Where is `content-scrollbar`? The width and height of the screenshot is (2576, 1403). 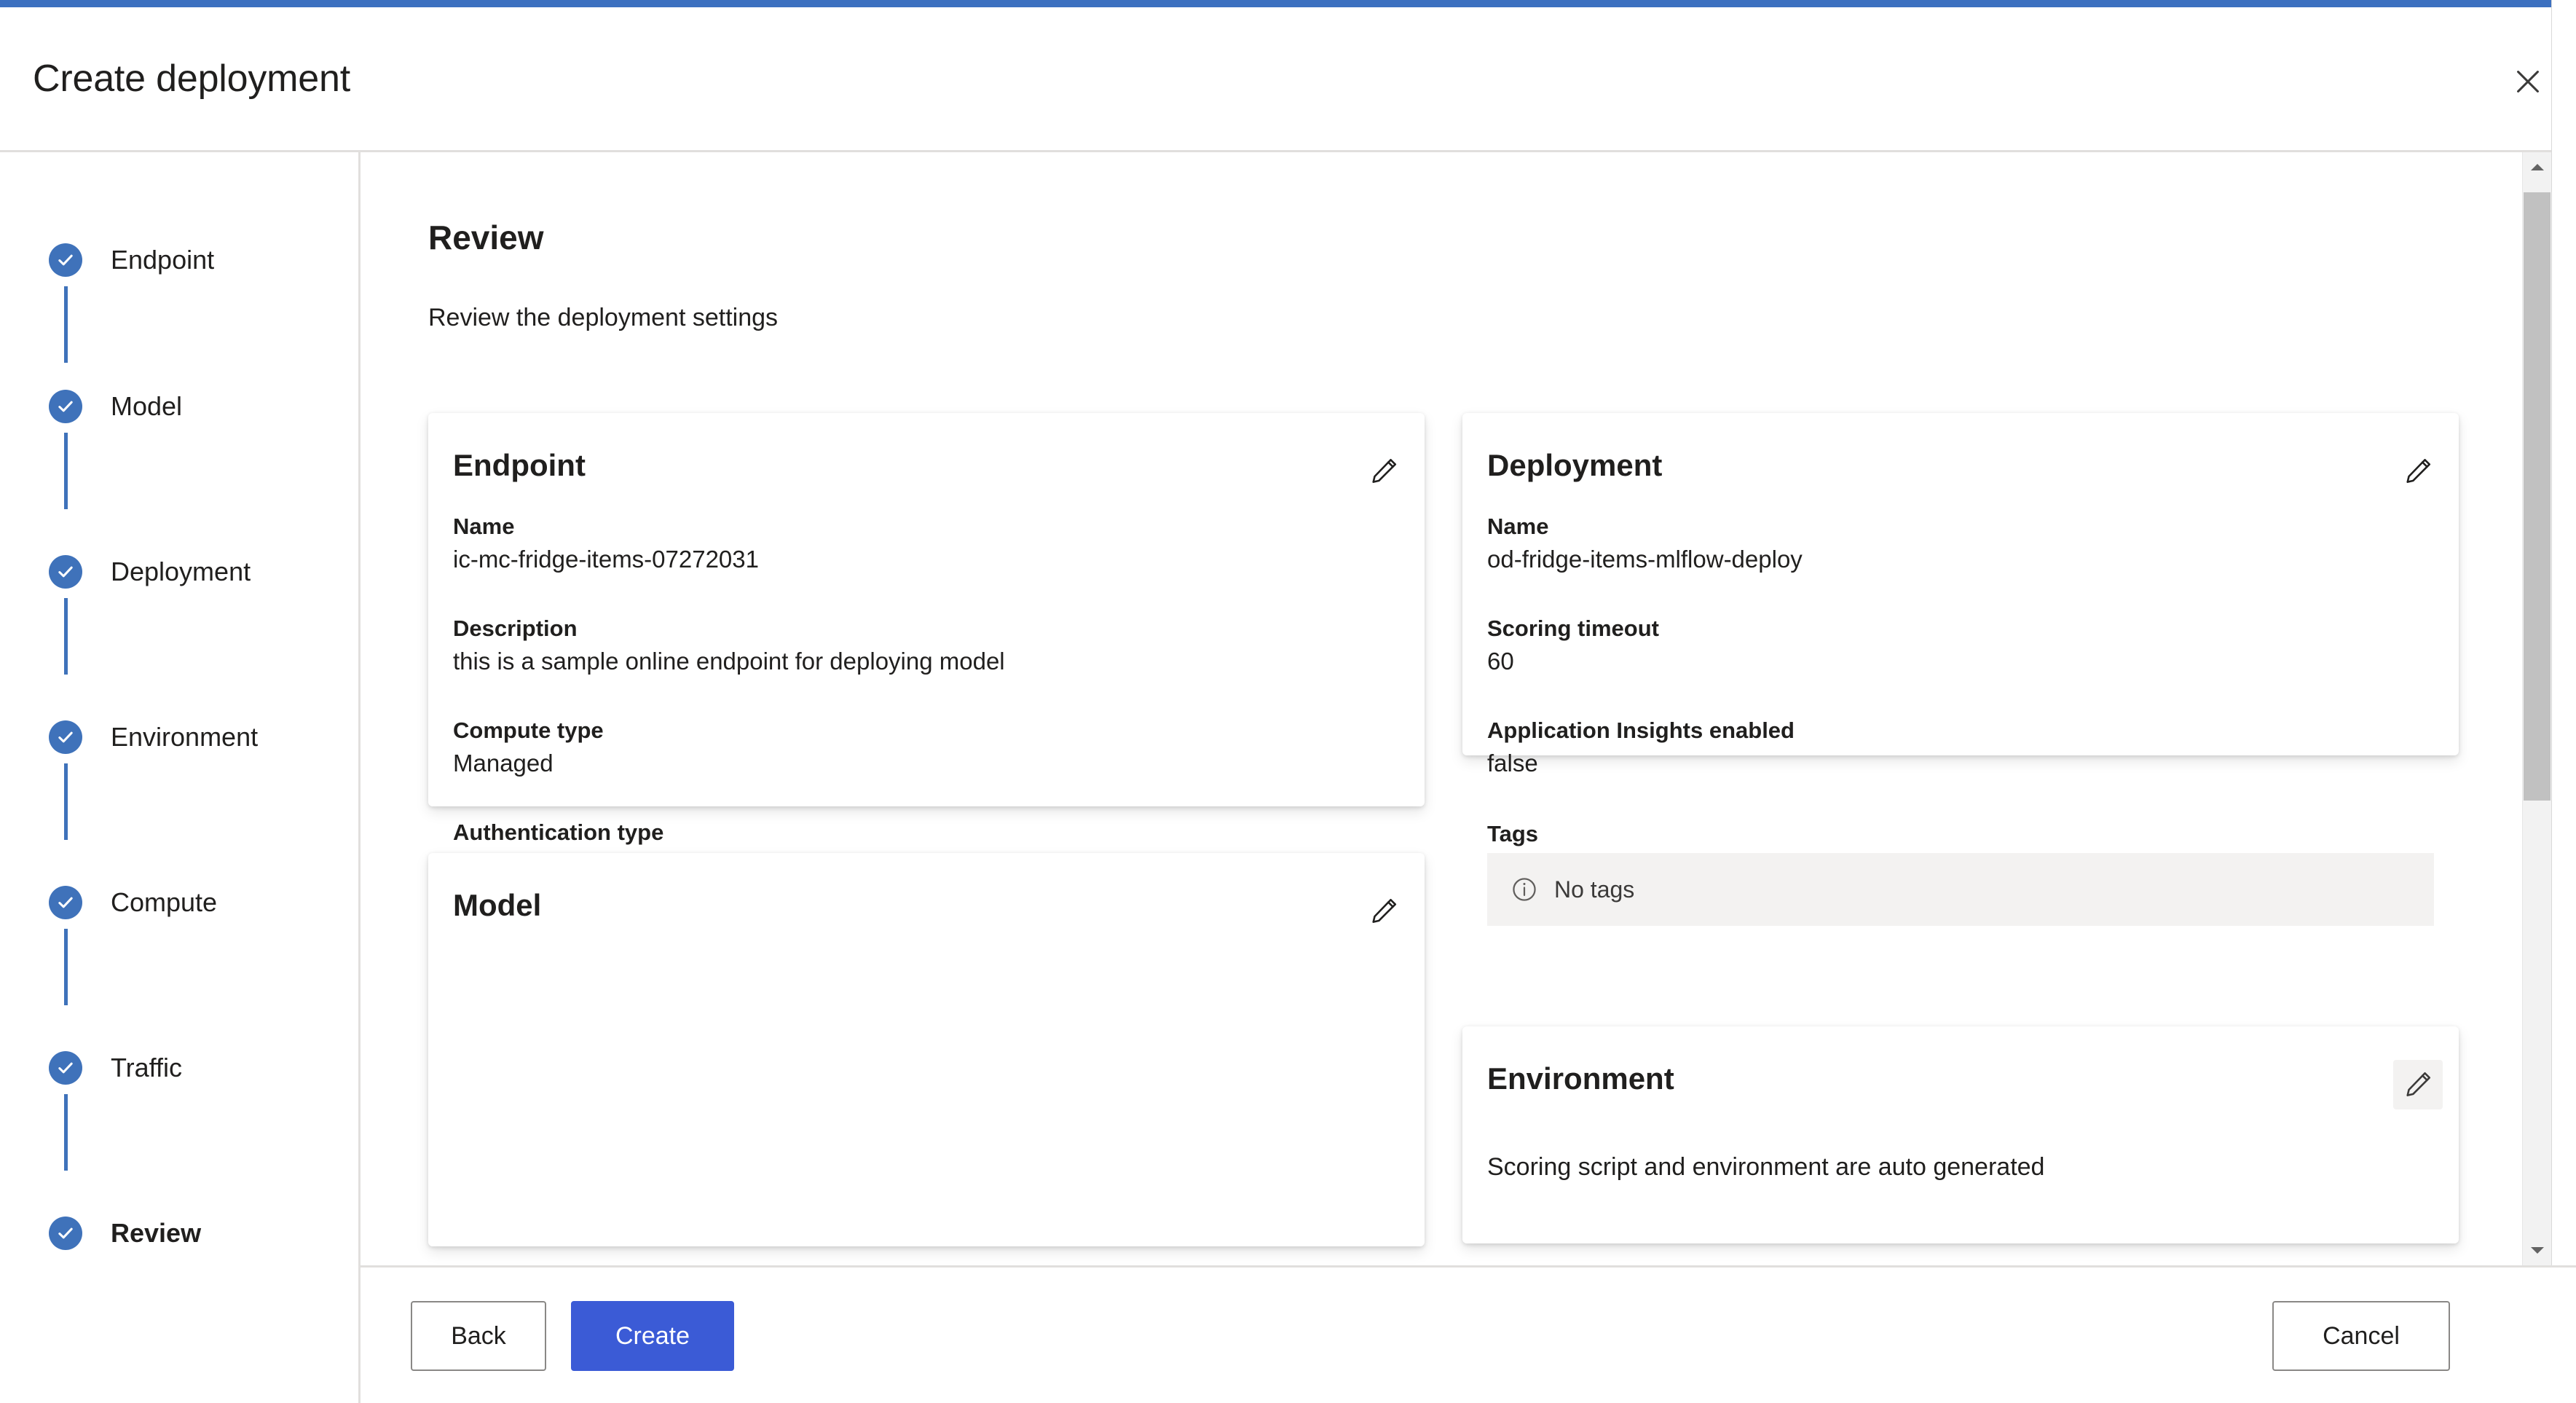
content-scrollbar is located at coordinates (2536, 708).